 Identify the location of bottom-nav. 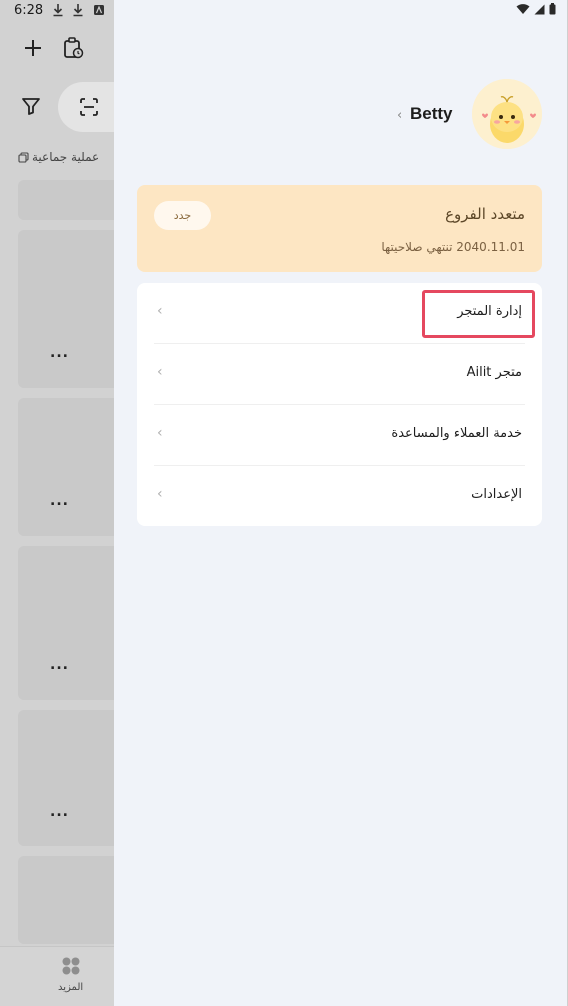
(57, 976).